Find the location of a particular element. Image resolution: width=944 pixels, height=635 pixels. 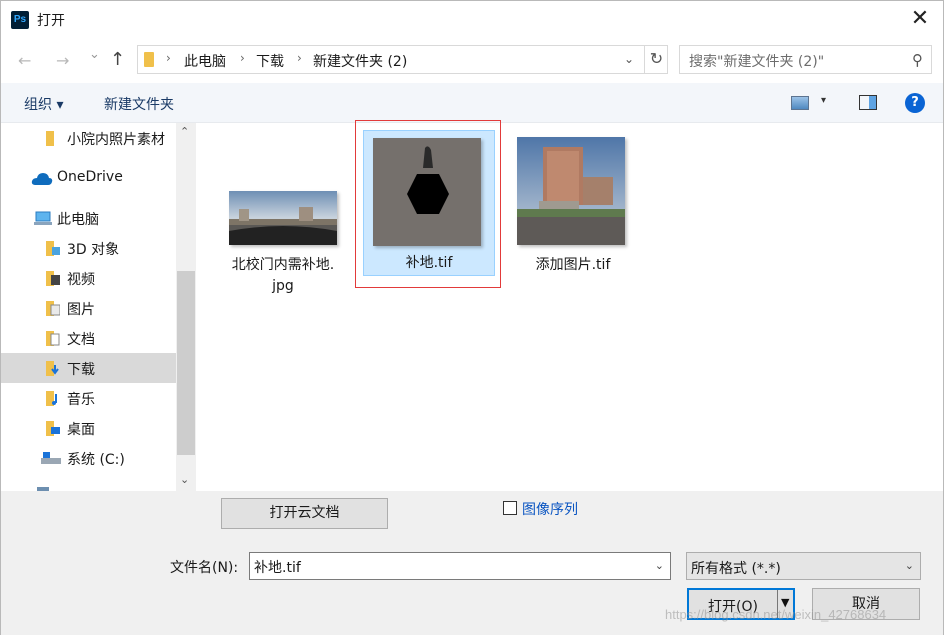

sidebar-item-music: 音乐 is located at coordinates (88, 398).